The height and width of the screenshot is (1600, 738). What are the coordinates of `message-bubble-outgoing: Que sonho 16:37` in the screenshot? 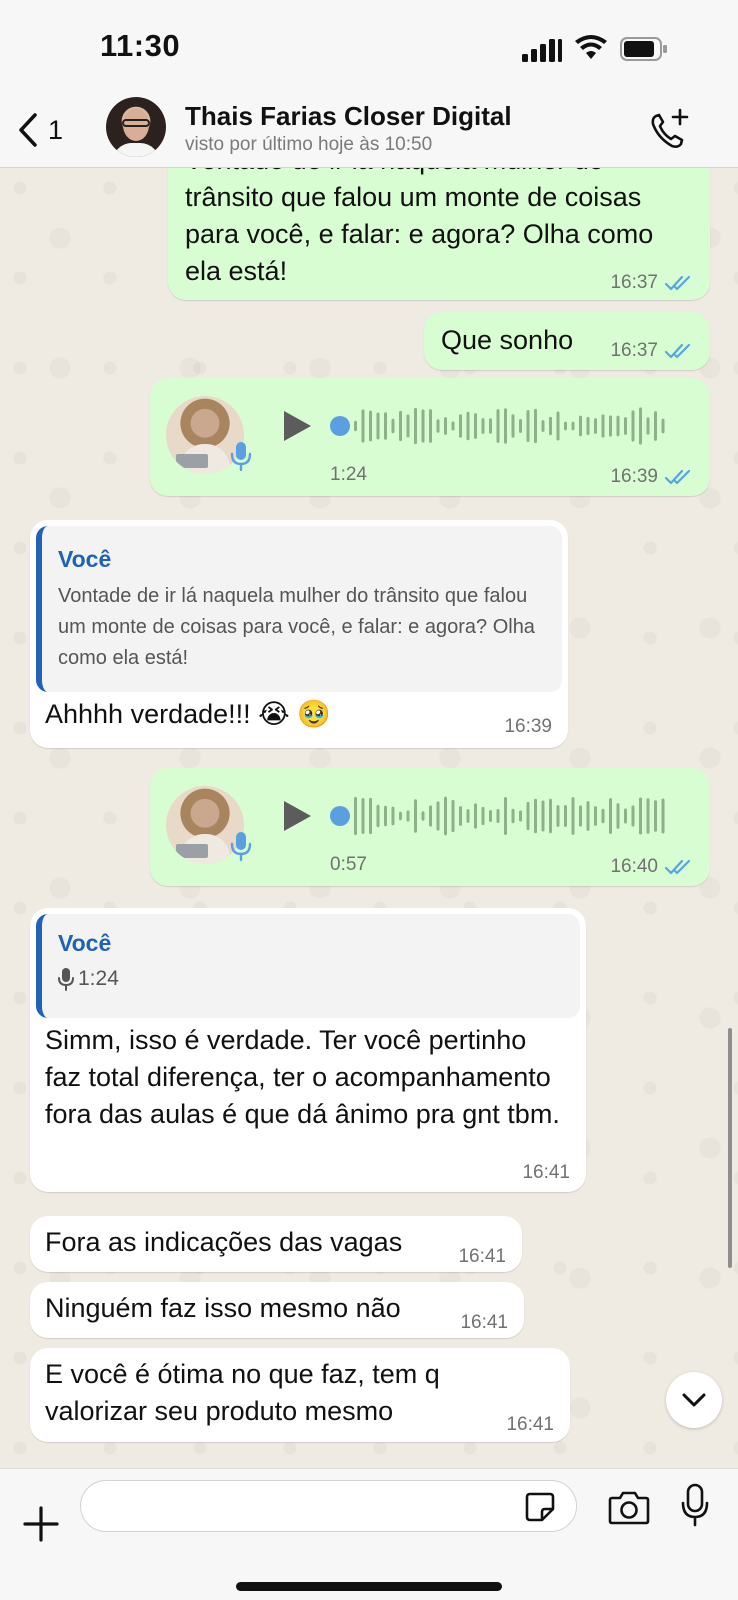 It's located at (567, 341).